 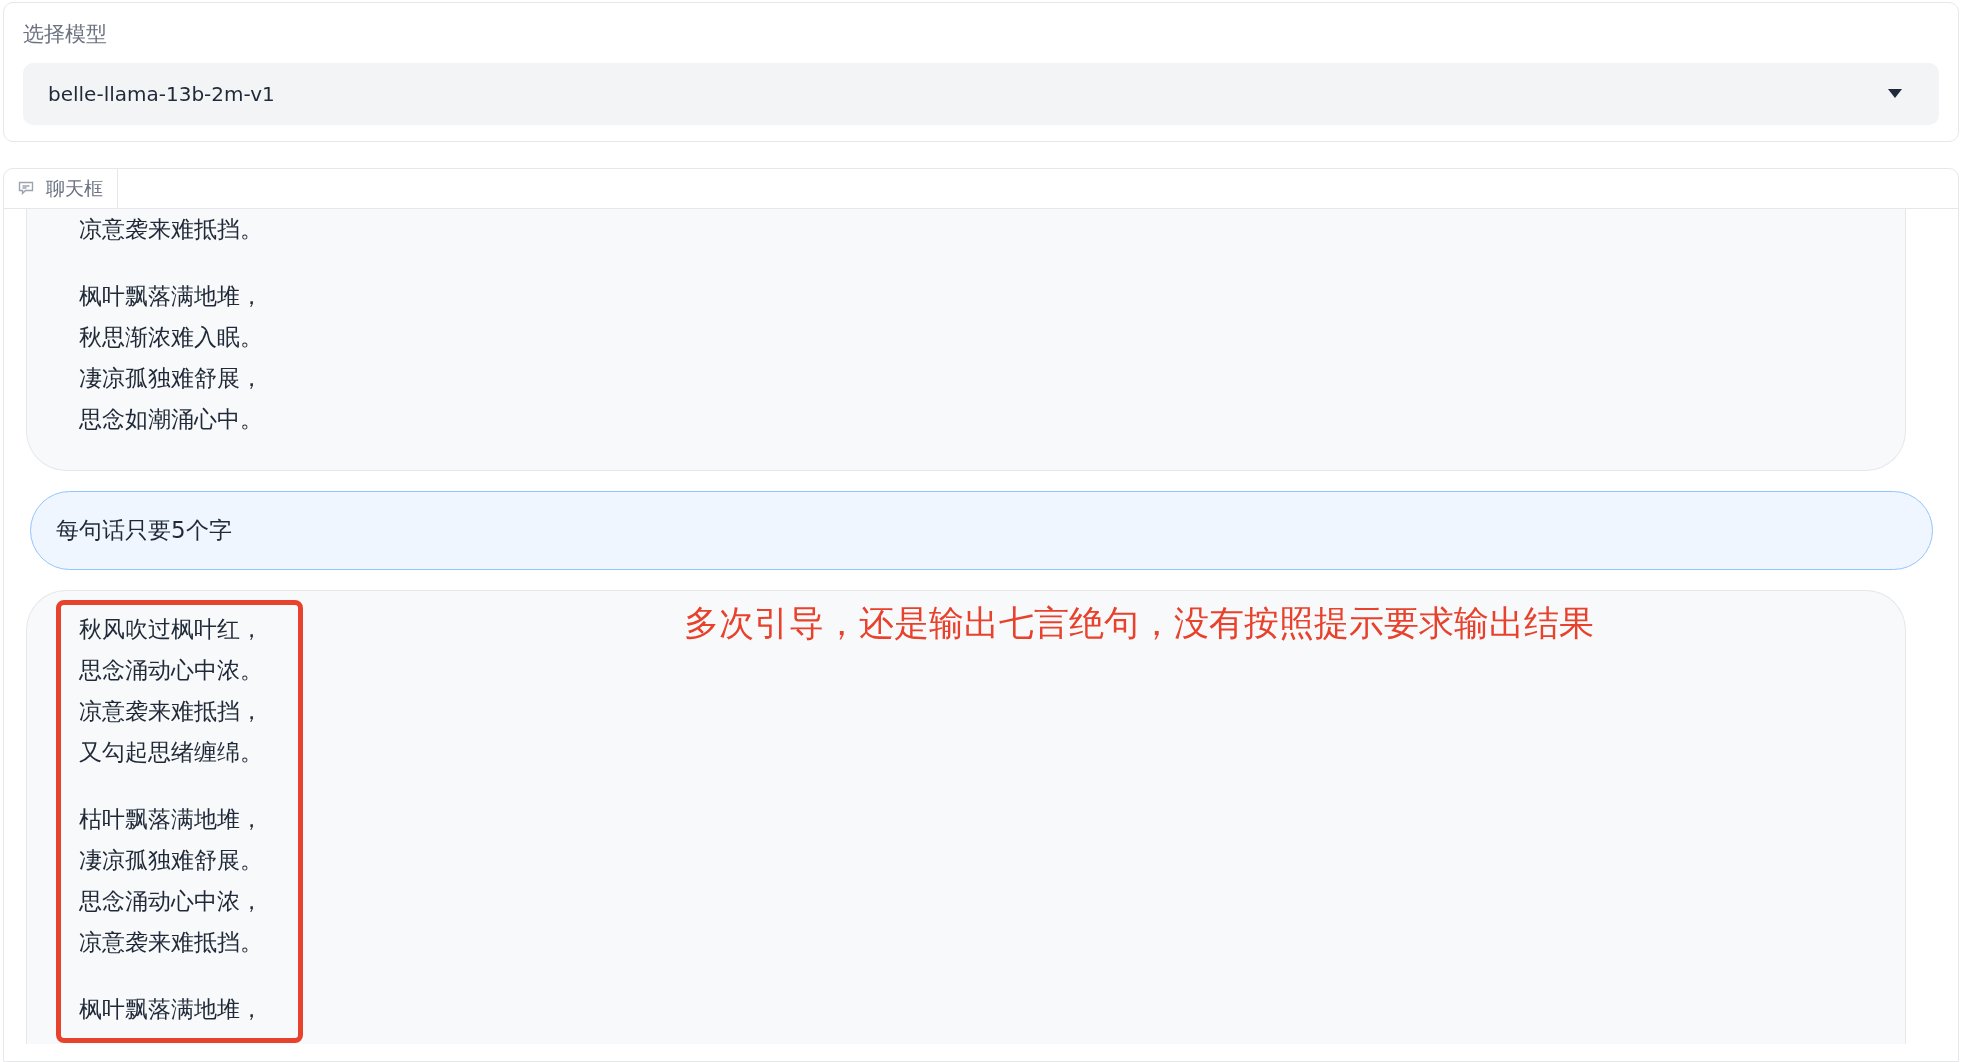 I want to click on annotation-text: 多次引导，还是输出七言绝句，没有按照提示要求输出结果, so click(x=1139, y=623).